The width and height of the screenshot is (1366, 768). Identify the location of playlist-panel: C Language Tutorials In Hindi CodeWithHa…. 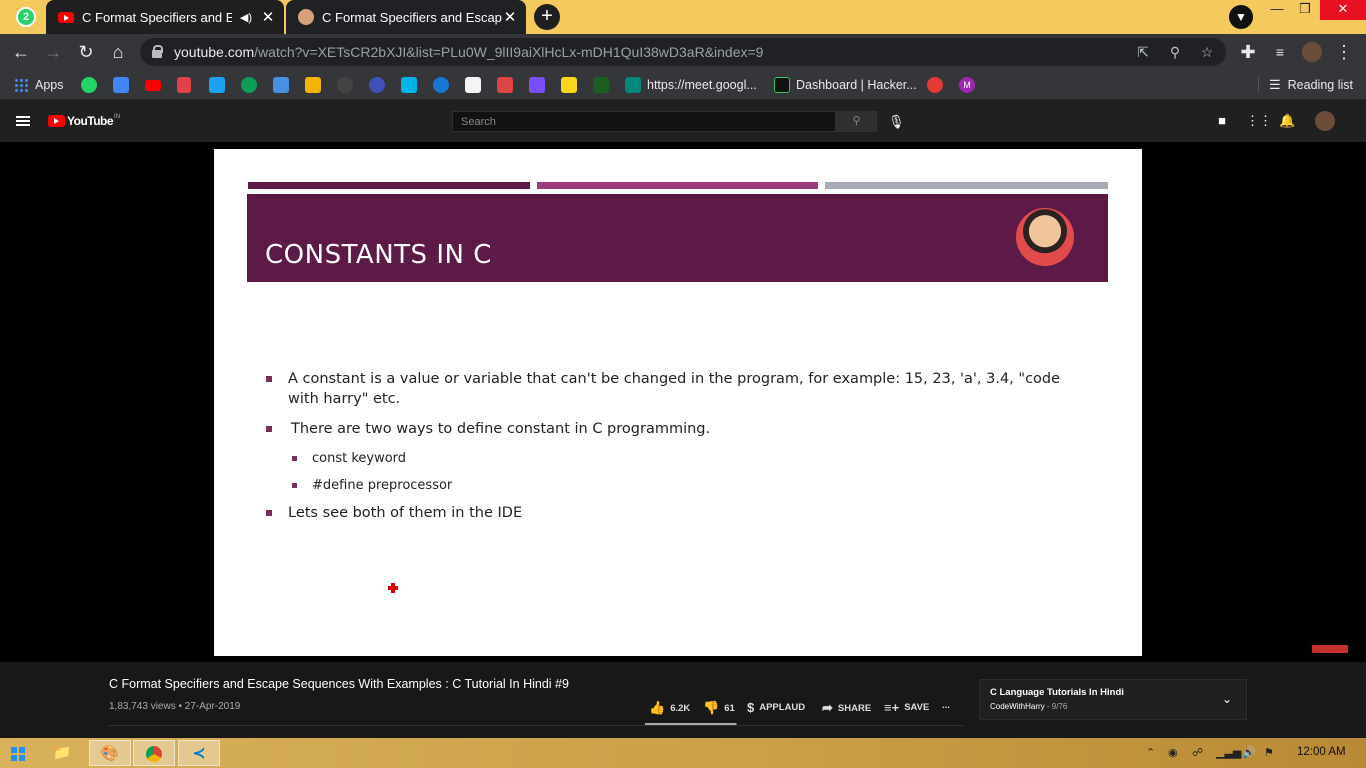
(1113, 699).